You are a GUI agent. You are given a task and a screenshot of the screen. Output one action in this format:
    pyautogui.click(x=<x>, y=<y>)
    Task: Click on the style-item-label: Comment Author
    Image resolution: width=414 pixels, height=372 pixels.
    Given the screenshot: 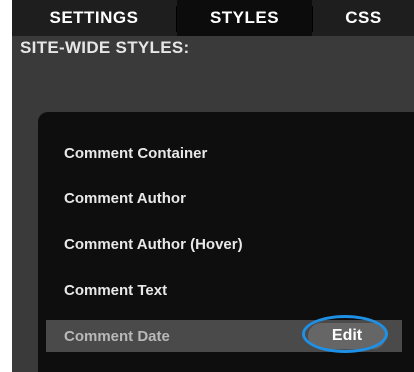 What is the action you would take?
    pyautogui.click(x=125, y=198)
    